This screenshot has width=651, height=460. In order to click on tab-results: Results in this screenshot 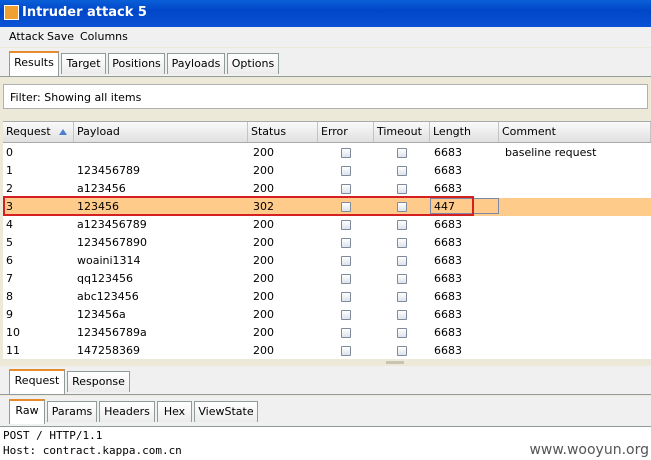, I will do `click(34, 63)`.